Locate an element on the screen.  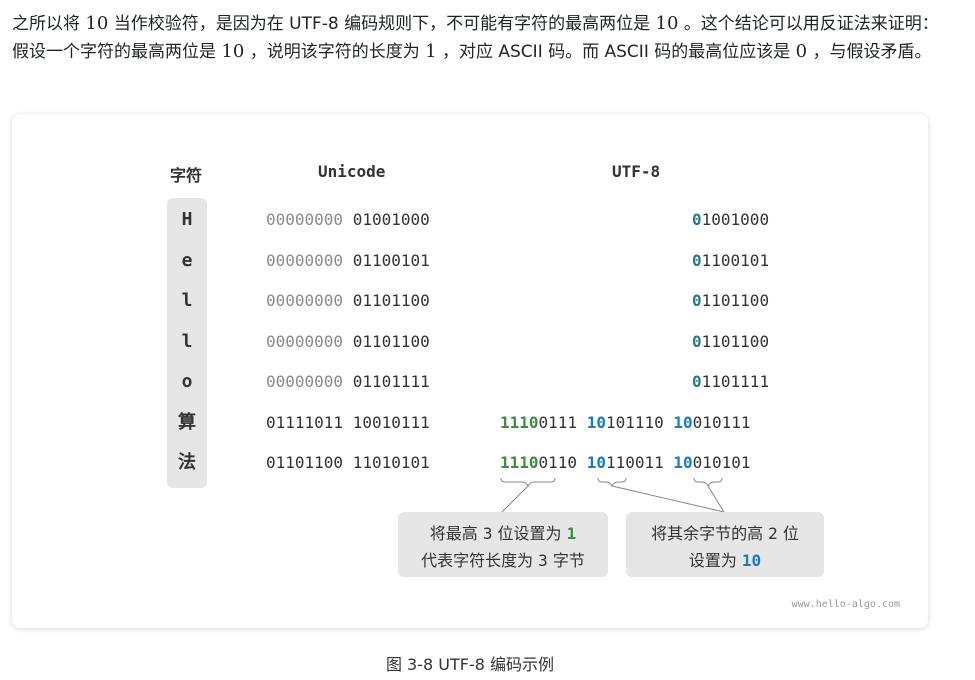
note-number: 2 is located at coordinates (773, 533).